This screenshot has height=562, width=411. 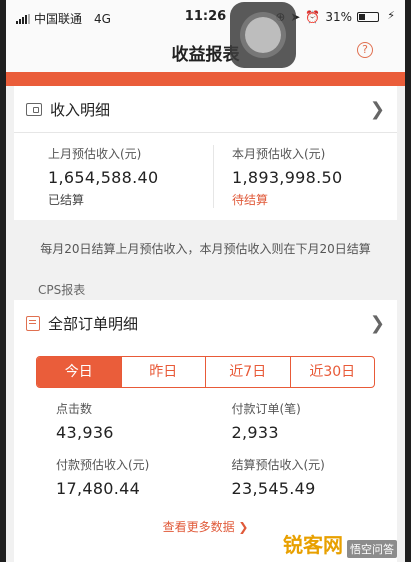 What do you see at coordinates (66, 200) in the screenshot?
I see `last-month-status: 已结算` at bounding box center [66, 200].